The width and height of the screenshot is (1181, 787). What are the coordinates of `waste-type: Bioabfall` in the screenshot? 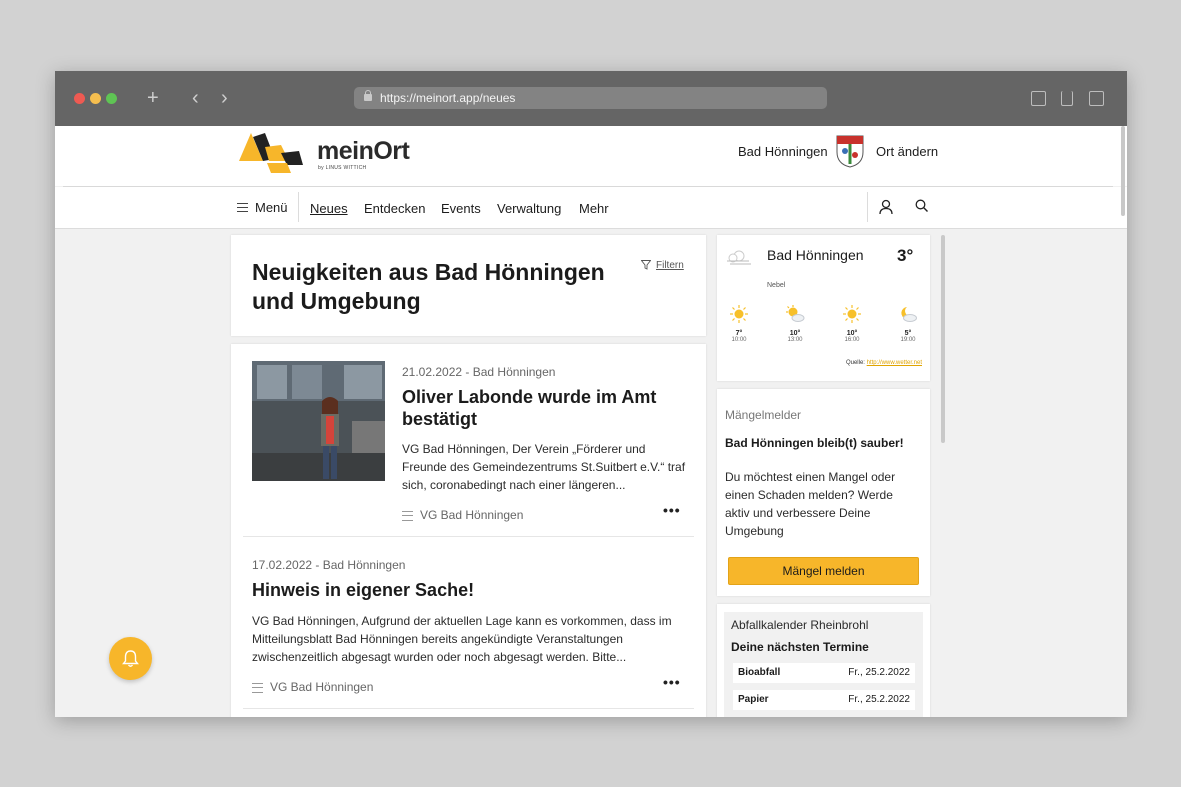 It's located at (759, 672).